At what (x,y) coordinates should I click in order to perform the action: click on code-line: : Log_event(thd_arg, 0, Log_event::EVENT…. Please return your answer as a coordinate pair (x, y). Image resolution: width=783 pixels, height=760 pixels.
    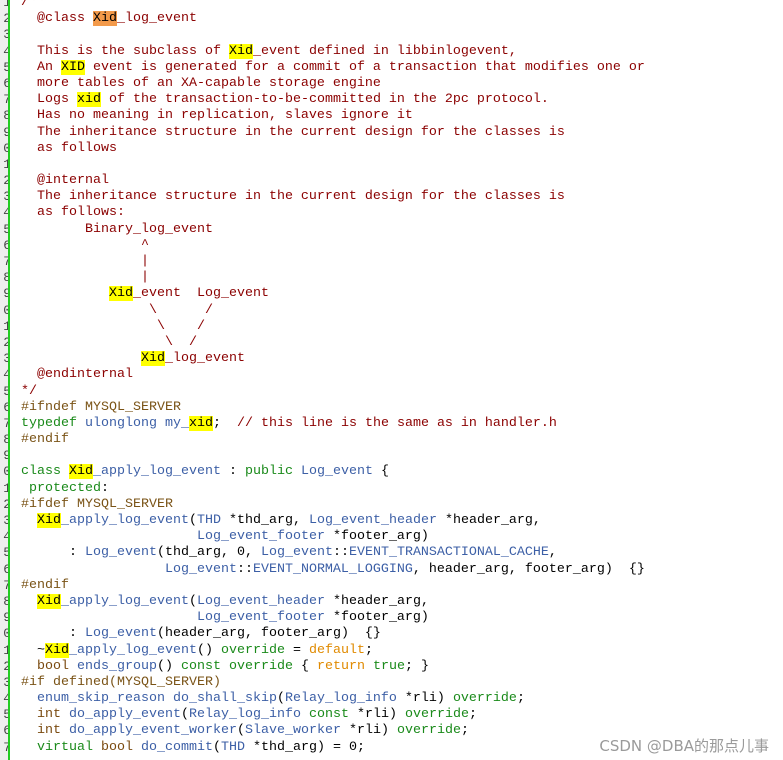
    Looking at the image, I should click on (402, 553).